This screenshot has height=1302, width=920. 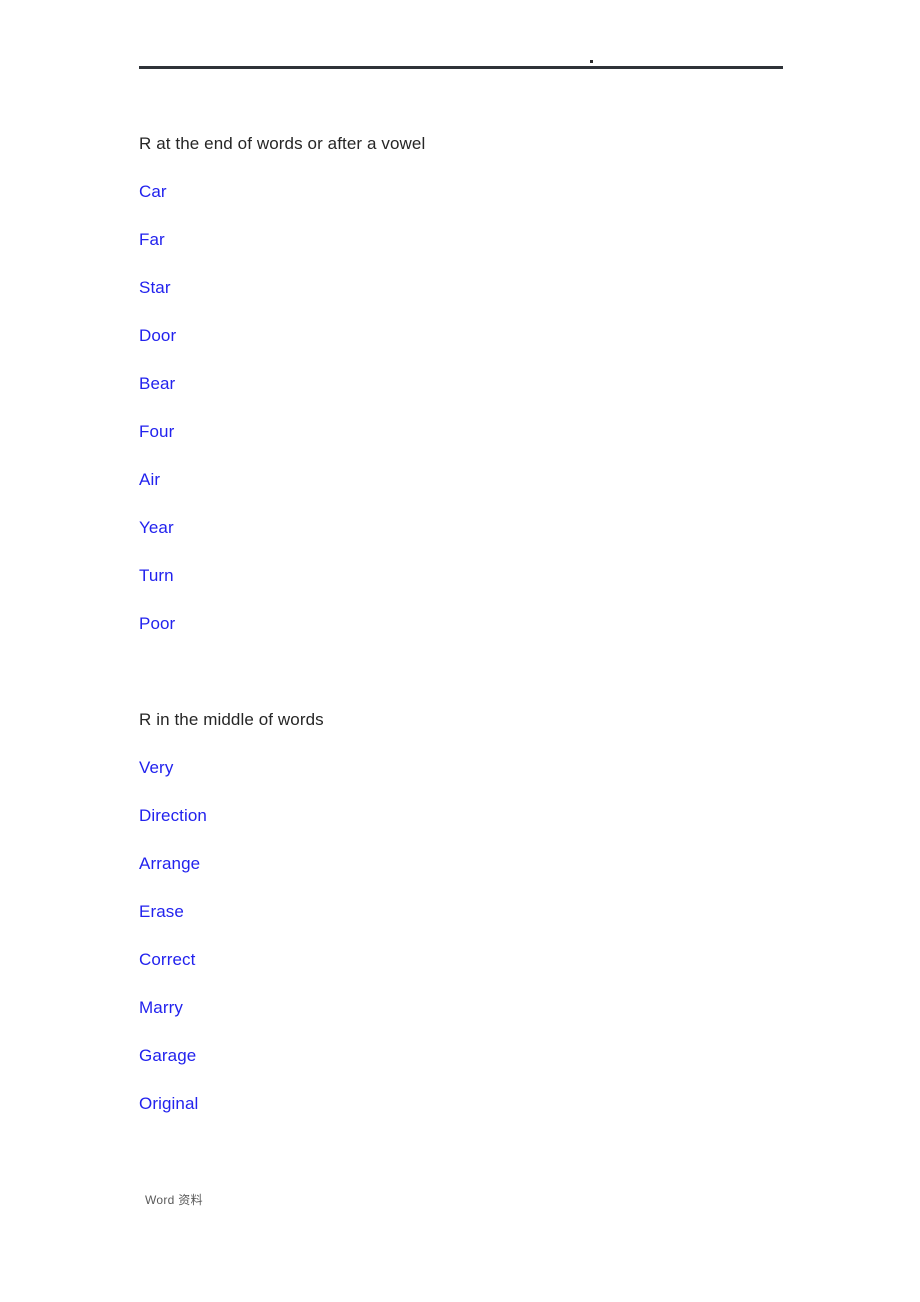 I want to click on list-item: Poor, so click(x=157, y=623).